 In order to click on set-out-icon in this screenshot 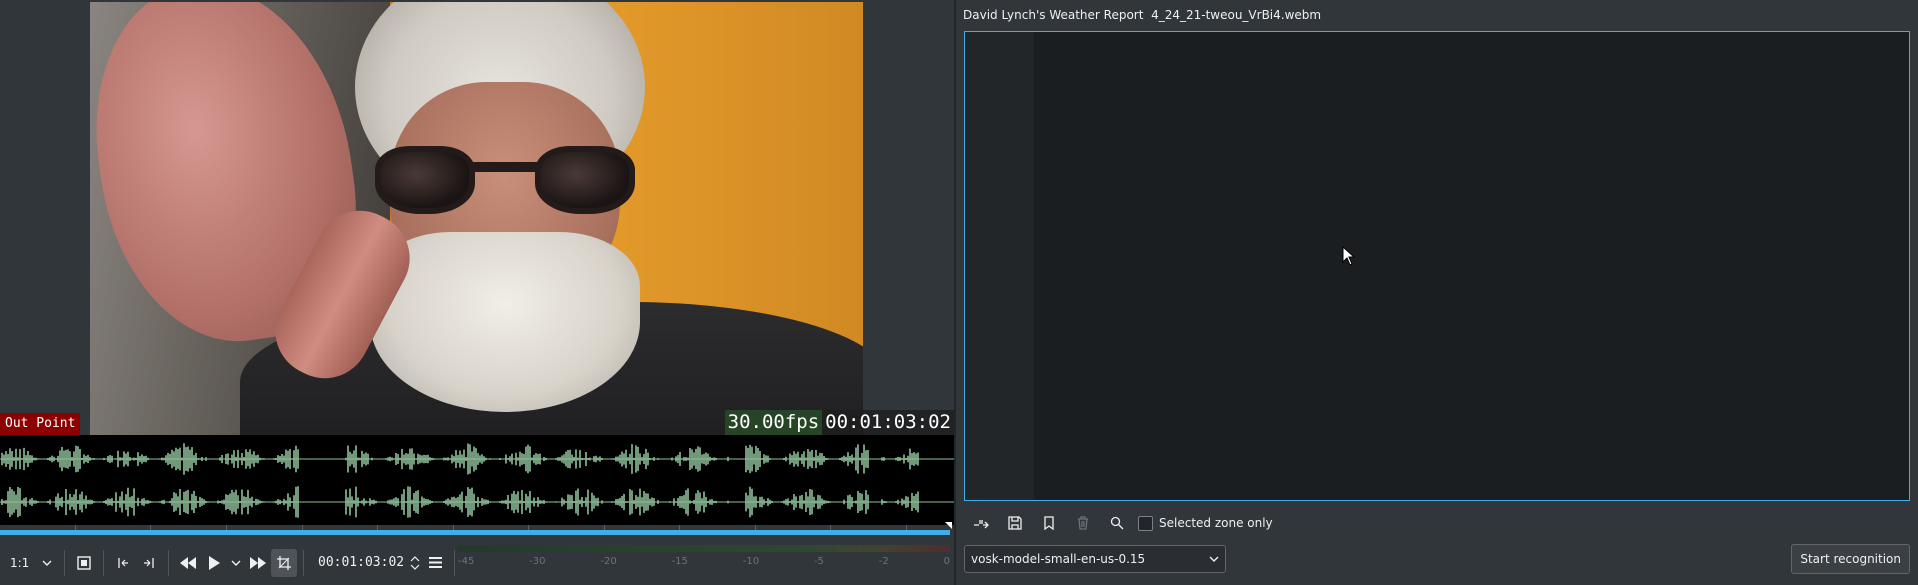, I will do `click(149, 562)`.